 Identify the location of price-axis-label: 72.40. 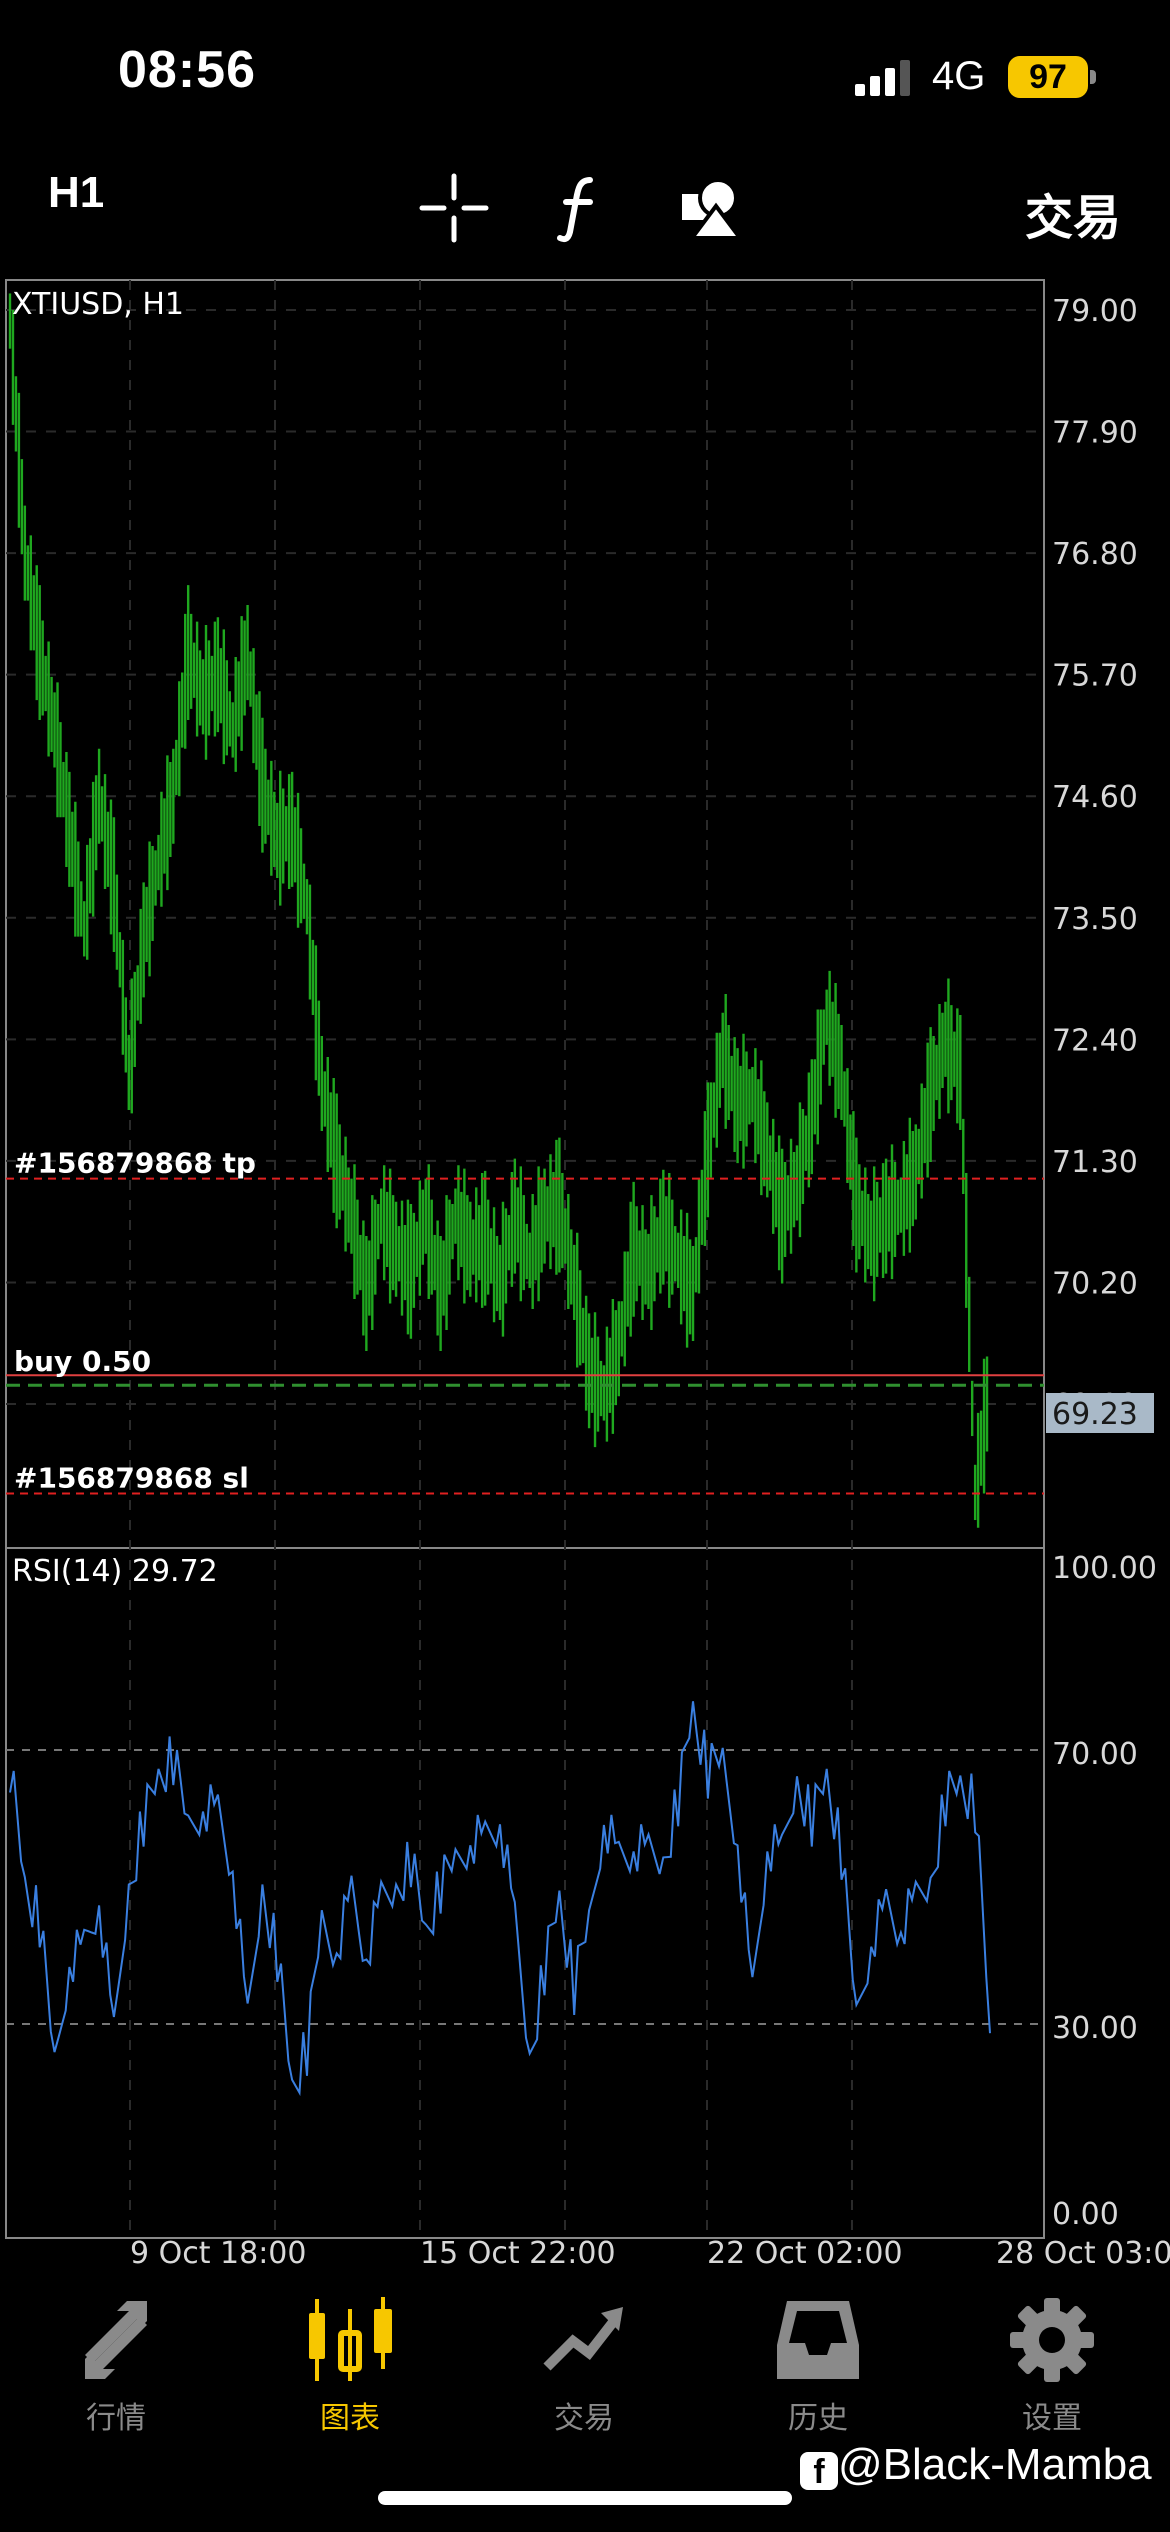
(1095, 1040).